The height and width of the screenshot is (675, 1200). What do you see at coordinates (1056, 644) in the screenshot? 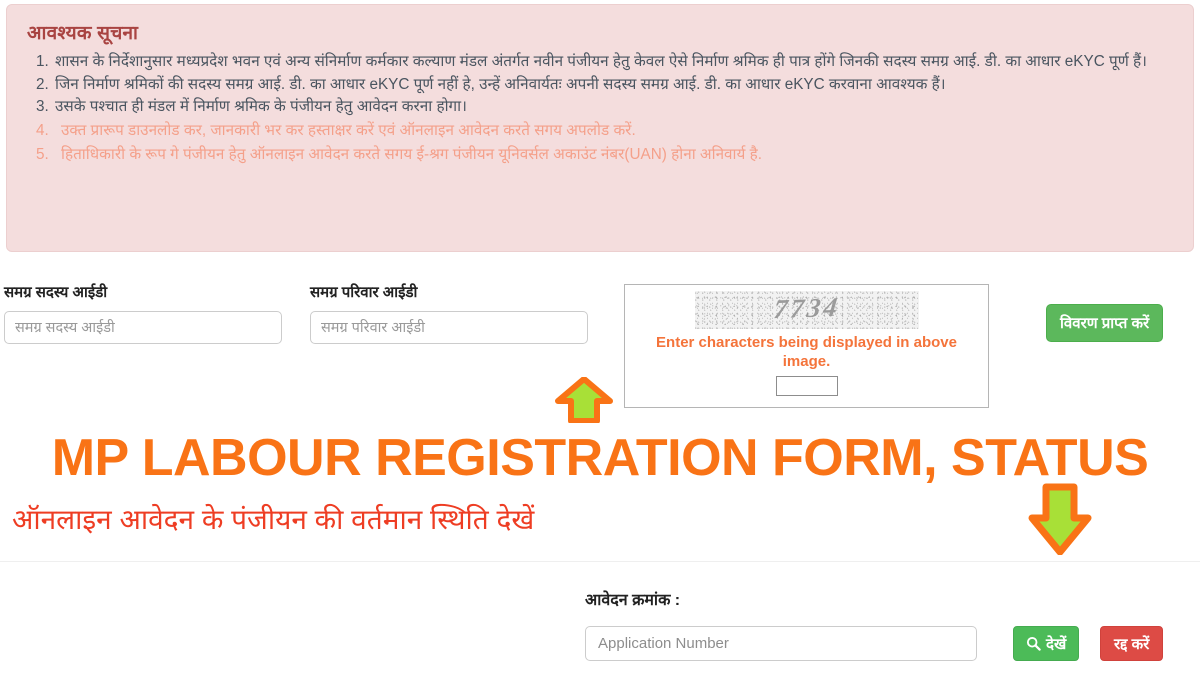
I see `view-status-button-label: देखें` at bounding box center [1056, 644].